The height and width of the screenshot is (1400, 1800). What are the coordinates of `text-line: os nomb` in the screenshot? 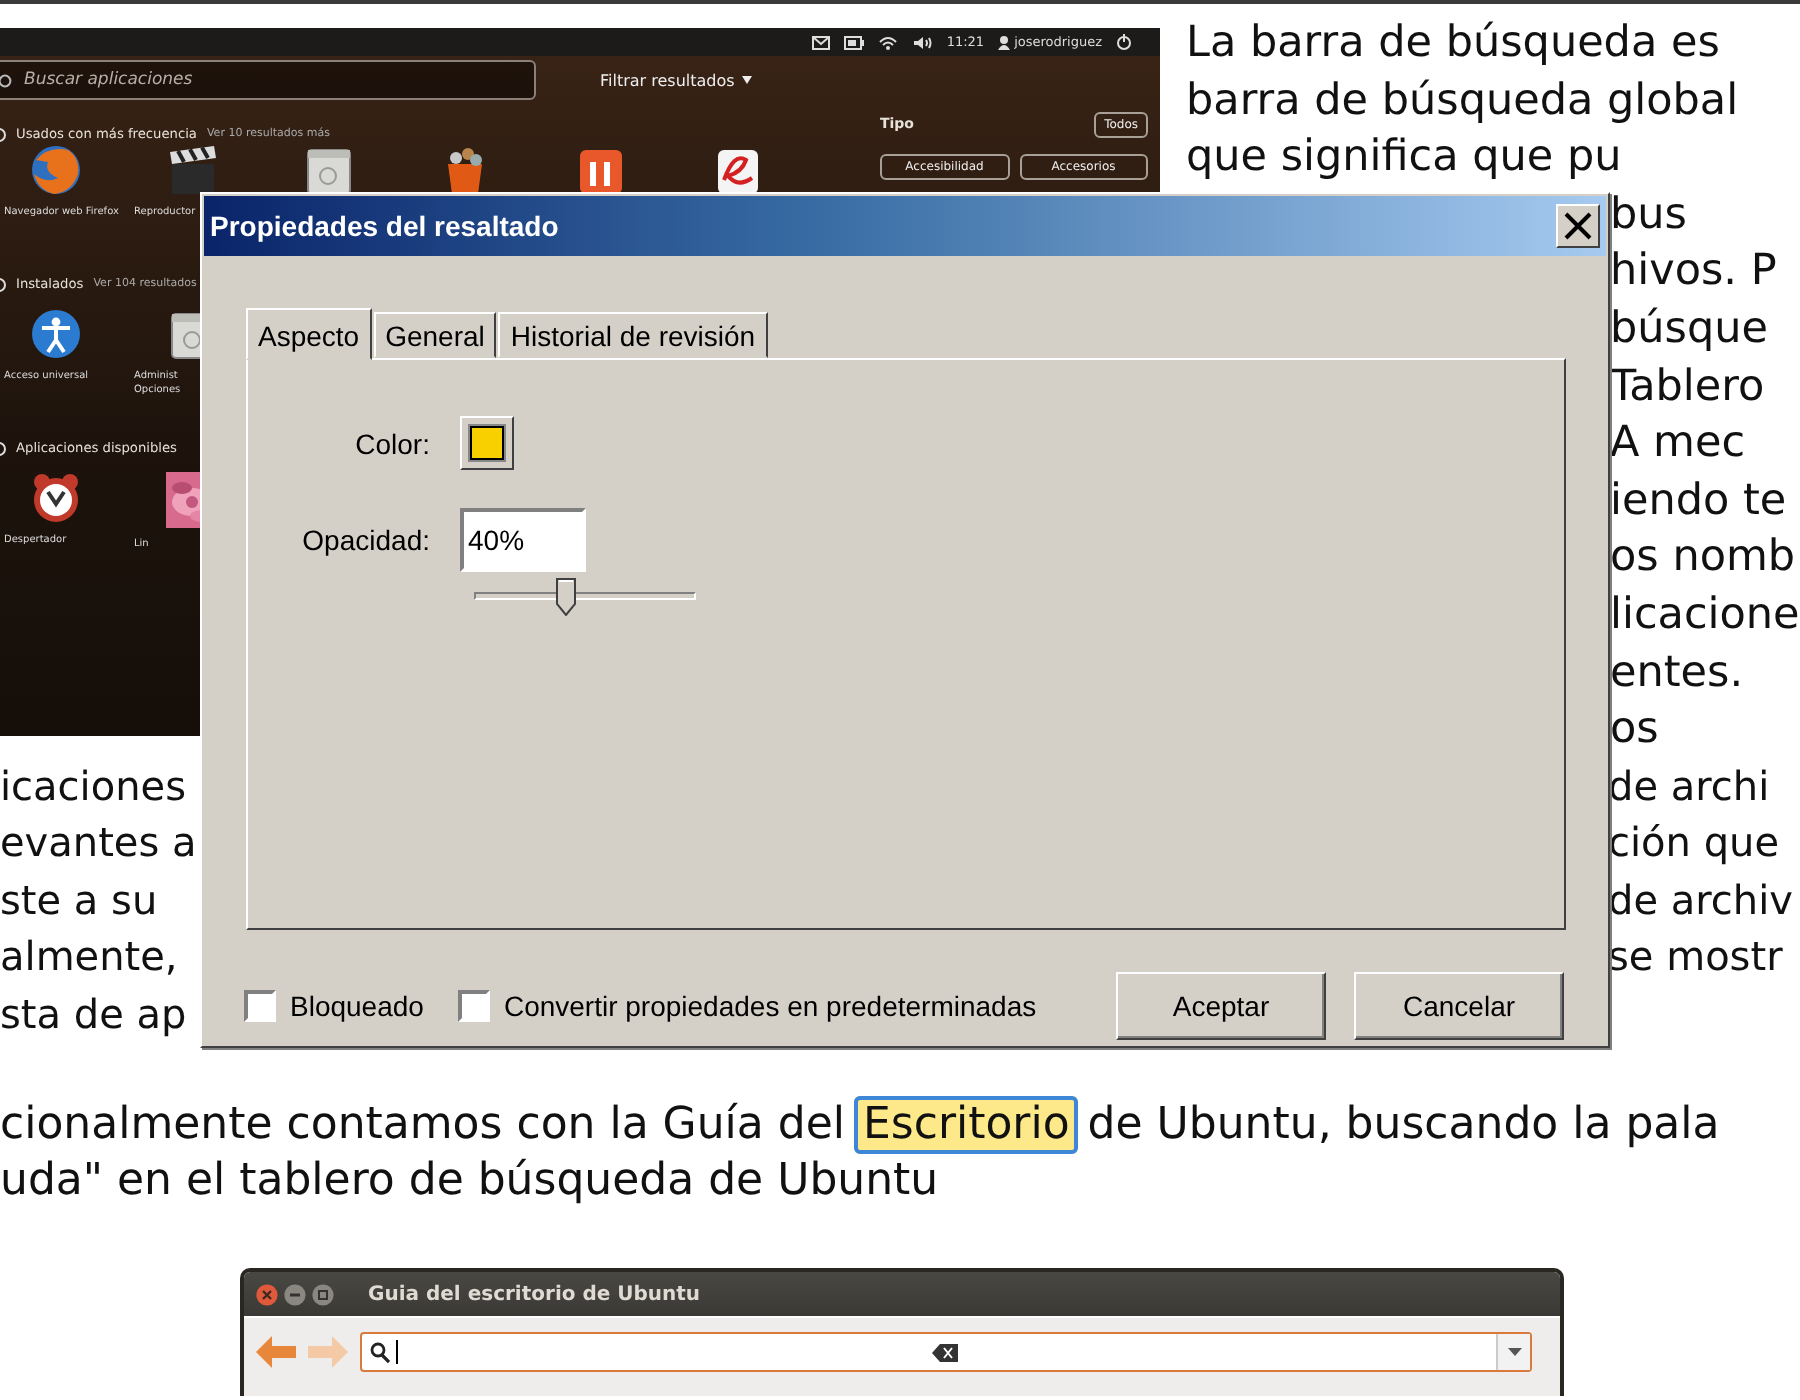 It's located at (1703, 558).